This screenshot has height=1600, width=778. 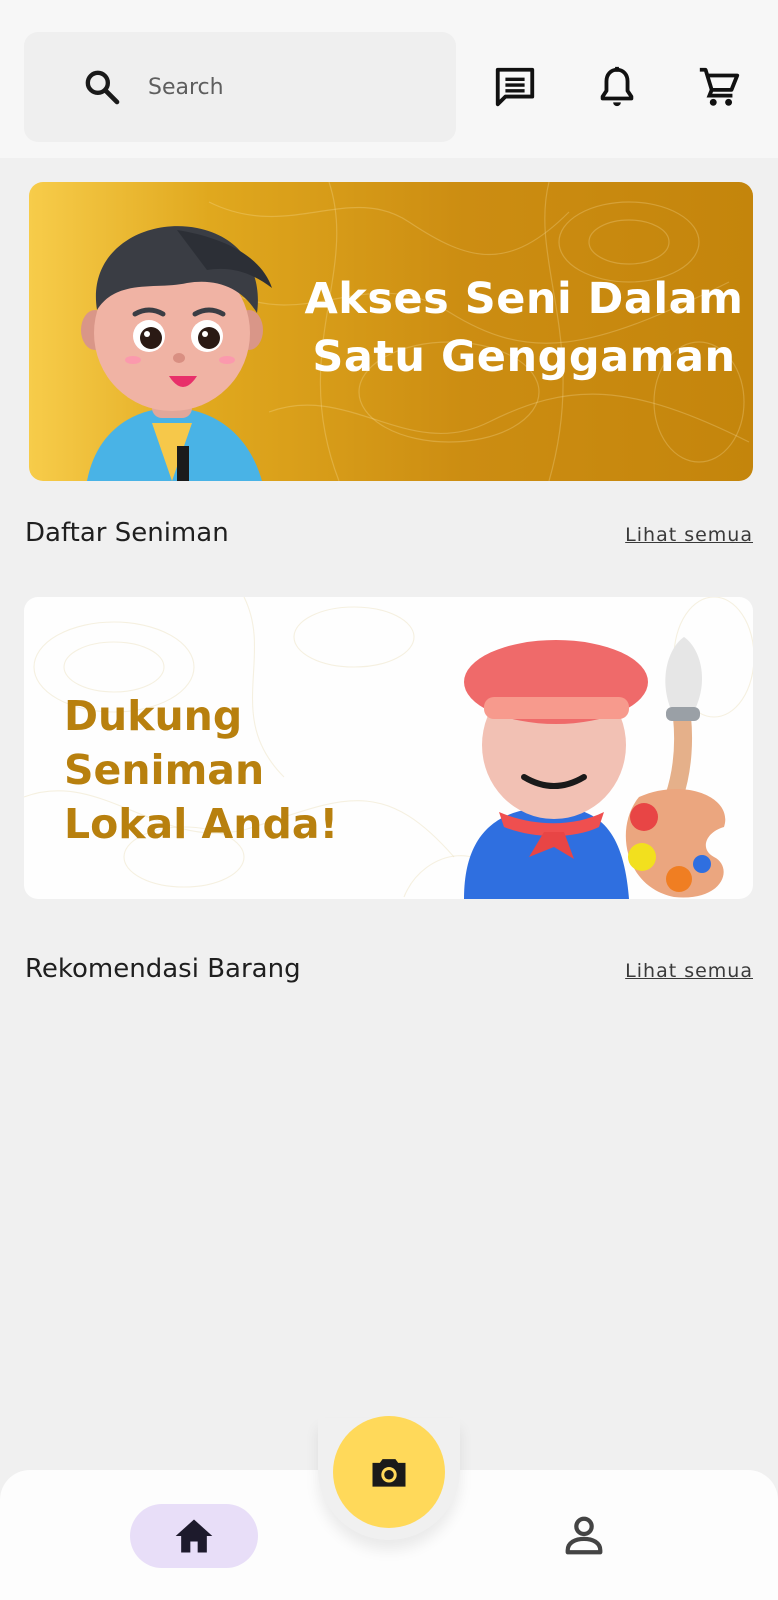 I want to click on search-bar, so click(x=240, y=87).